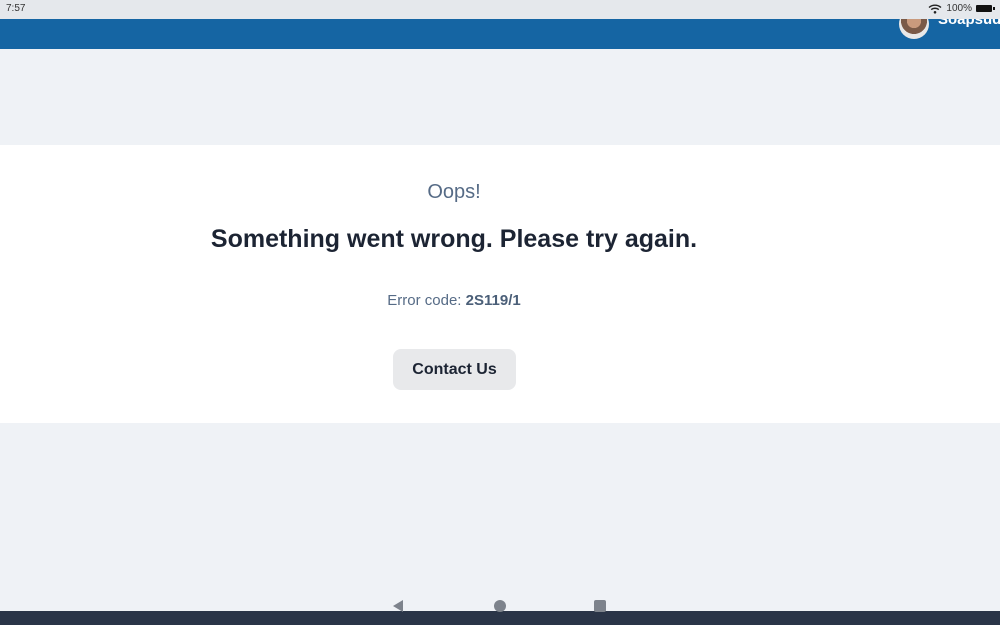  I want to click on avatar, so click(914, 29).